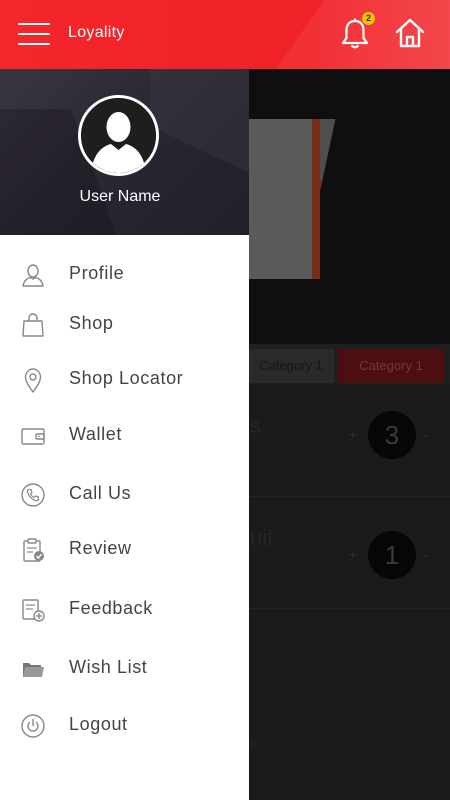  What do you see at coordinates (410, 33) in the screenshot?
I see `home-icon` at bounding box center [410, 33].